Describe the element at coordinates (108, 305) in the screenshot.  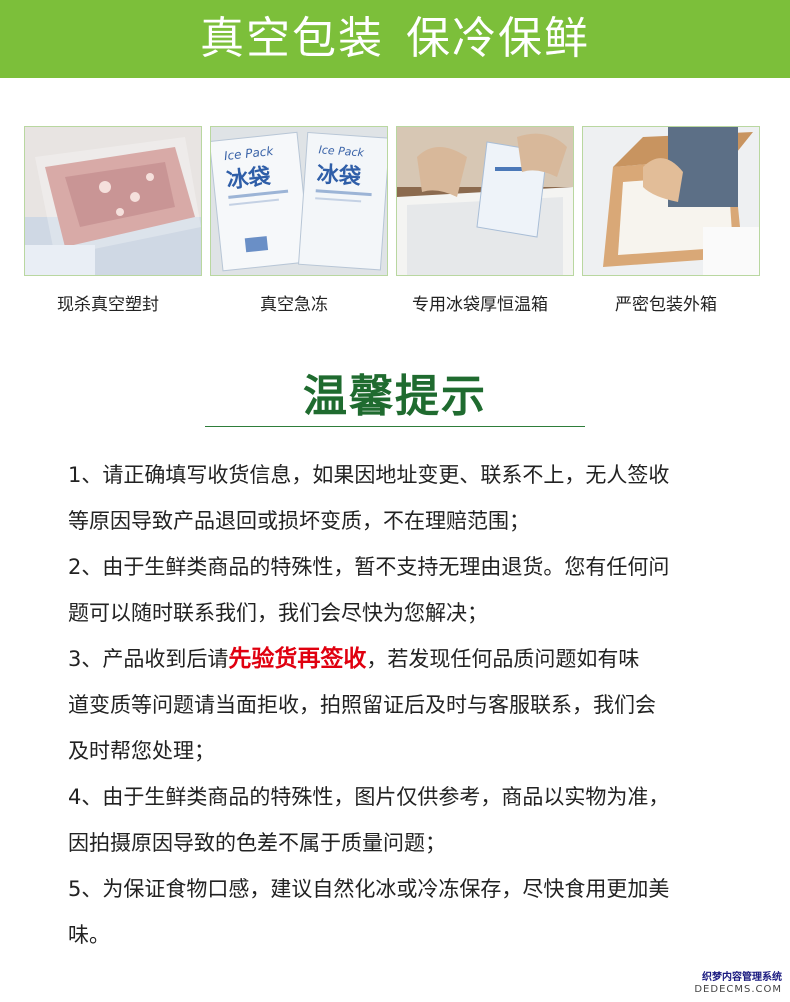
I see `caption-vacuum-seal: 现杀真空塑封` at that location.